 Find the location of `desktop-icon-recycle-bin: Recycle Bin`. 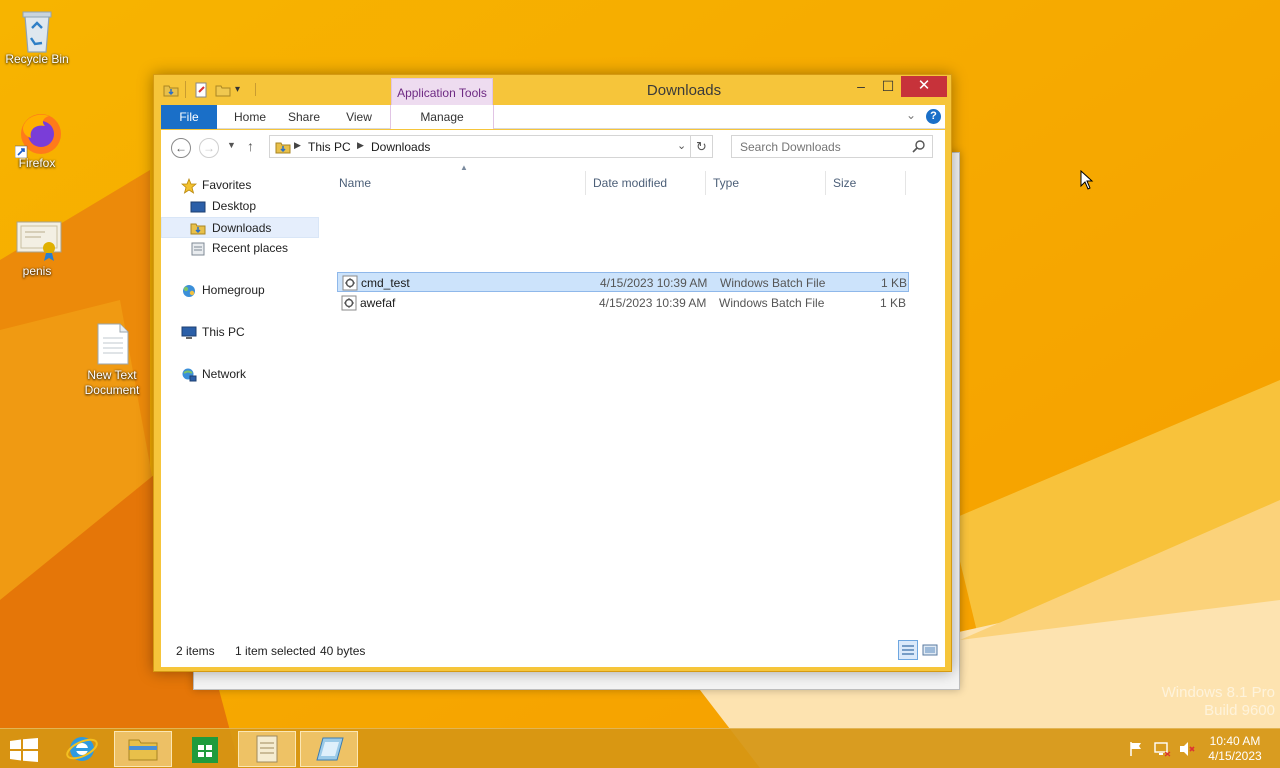

desktop-icon-recycle-bin: Recycle Bin is located at coordinates (38, 36).